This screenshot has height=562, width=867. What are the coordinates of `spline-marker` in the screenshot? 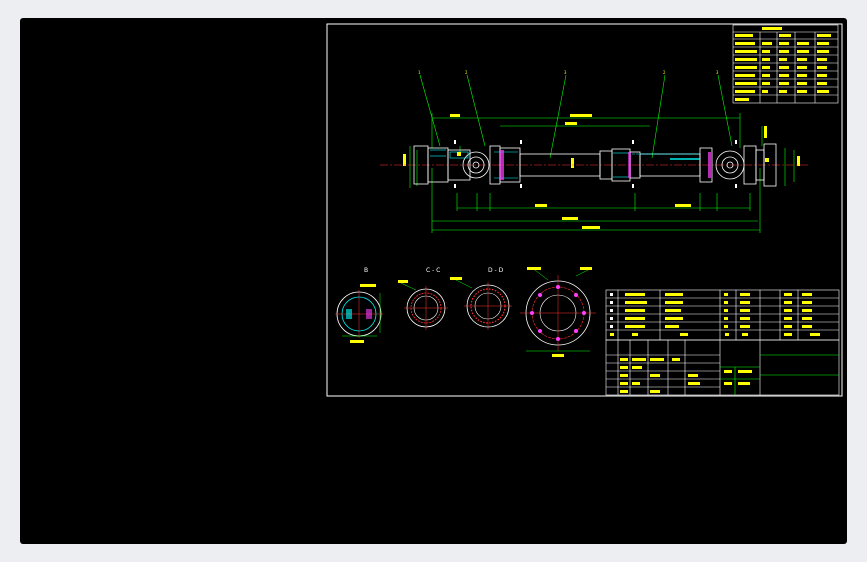 It's located at (629, 165).